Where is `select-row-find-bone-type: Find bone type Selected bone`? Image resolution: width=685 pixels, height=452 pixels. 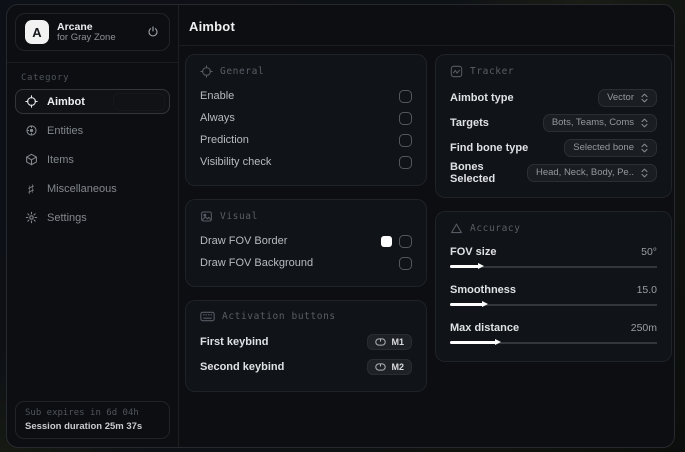 select-row-find-bone-type: Find bone type Selected bone is located at coordinates (553, 147).